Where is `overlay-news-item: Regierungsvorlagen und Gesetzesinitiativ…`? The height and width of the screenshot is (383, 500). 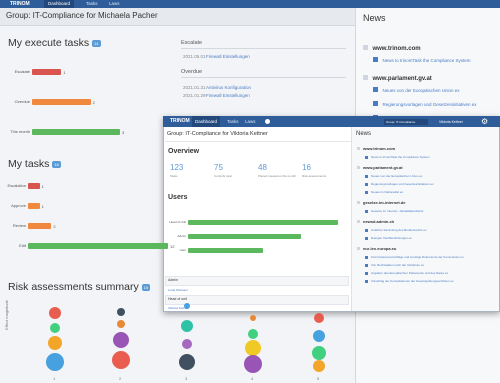
overlay-news-item: Regierungsvorlagen und Gesetzesinitiativ… is located at coordinates (433, 184).